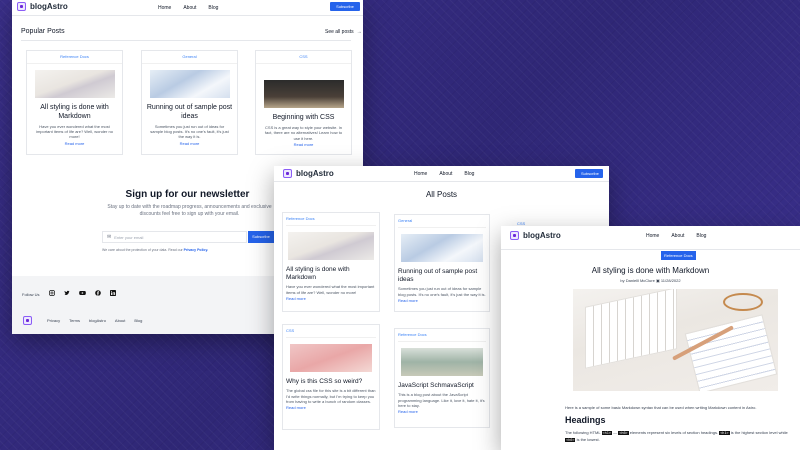  What do you see at coordinates (120, 320) in the screenshot?
I see `footer-about-link: About` at bounding box center [120, 320].